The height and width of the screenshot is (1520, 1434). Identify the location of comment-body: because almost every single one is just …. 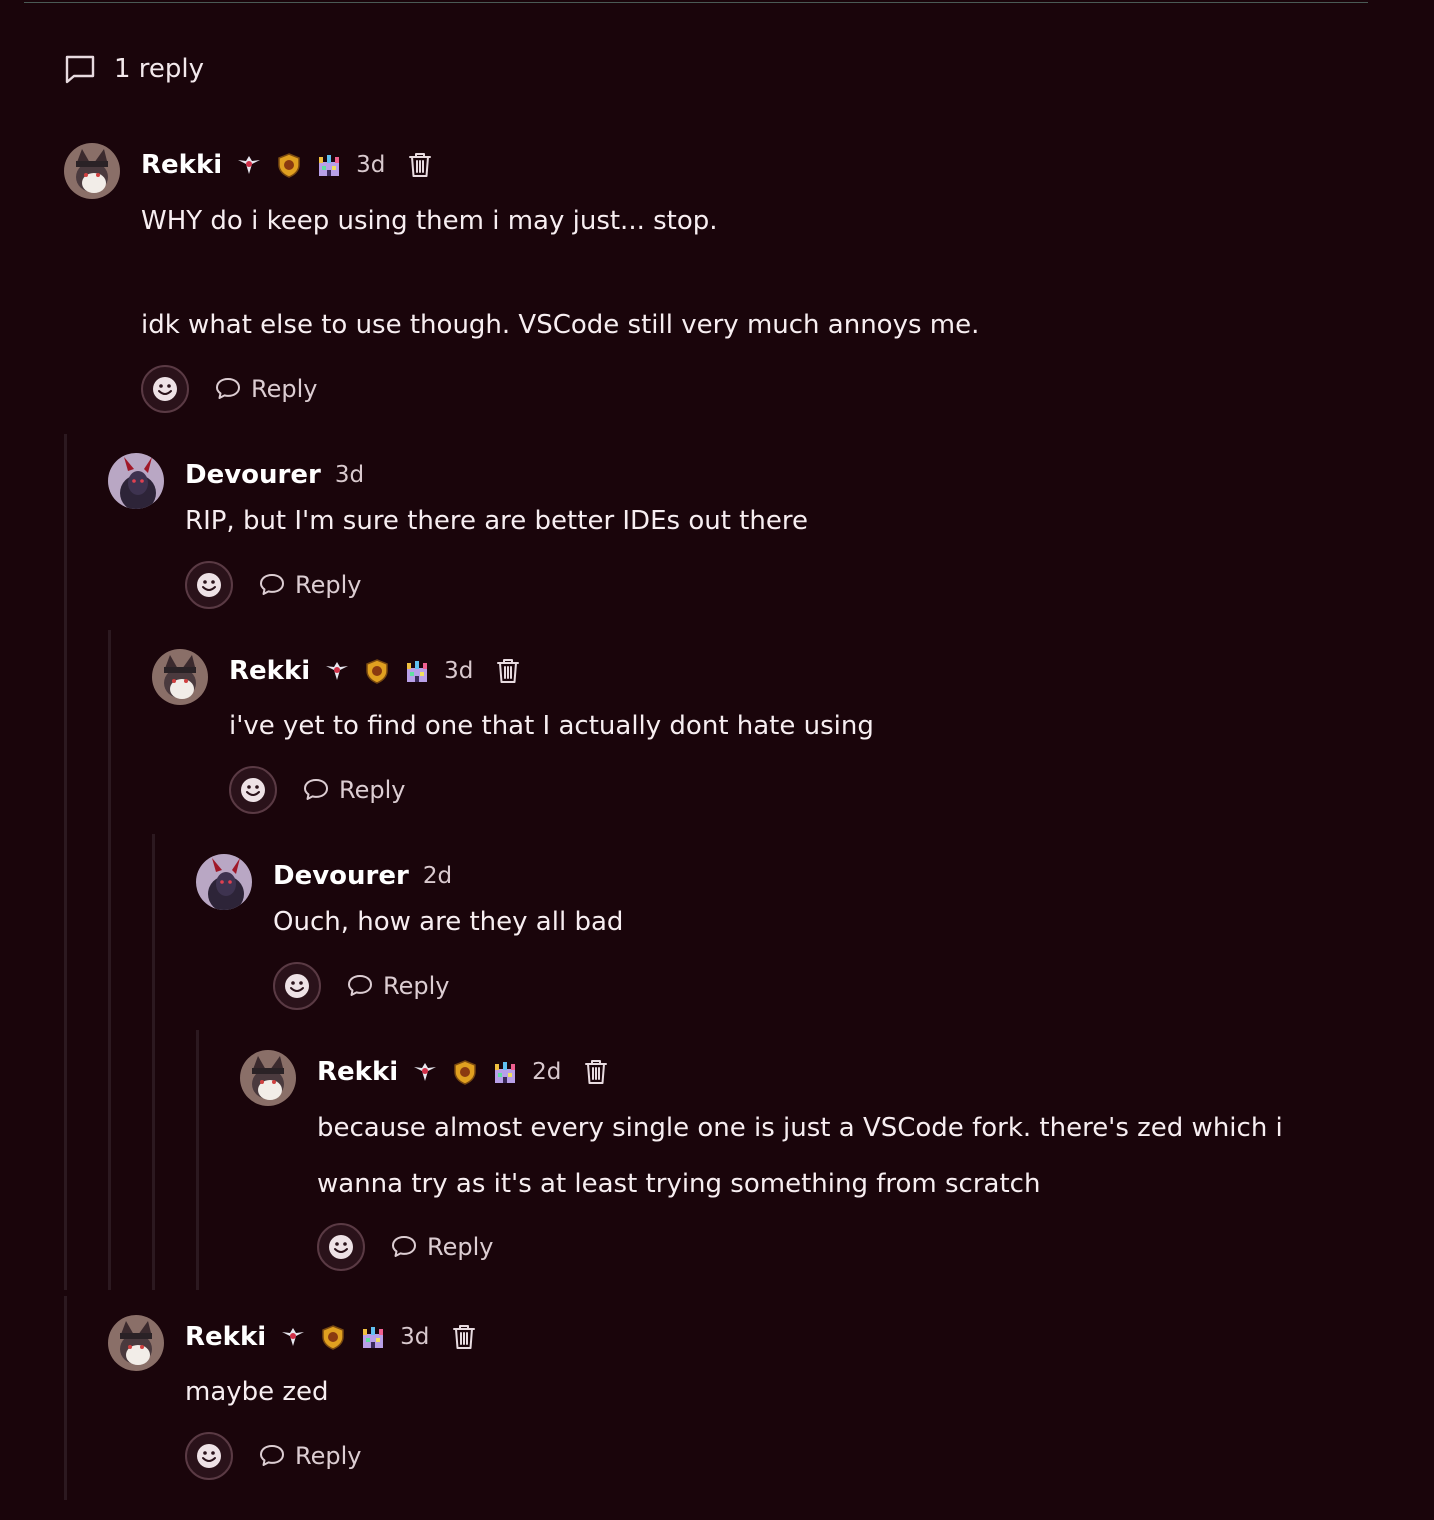
(800, 1156).